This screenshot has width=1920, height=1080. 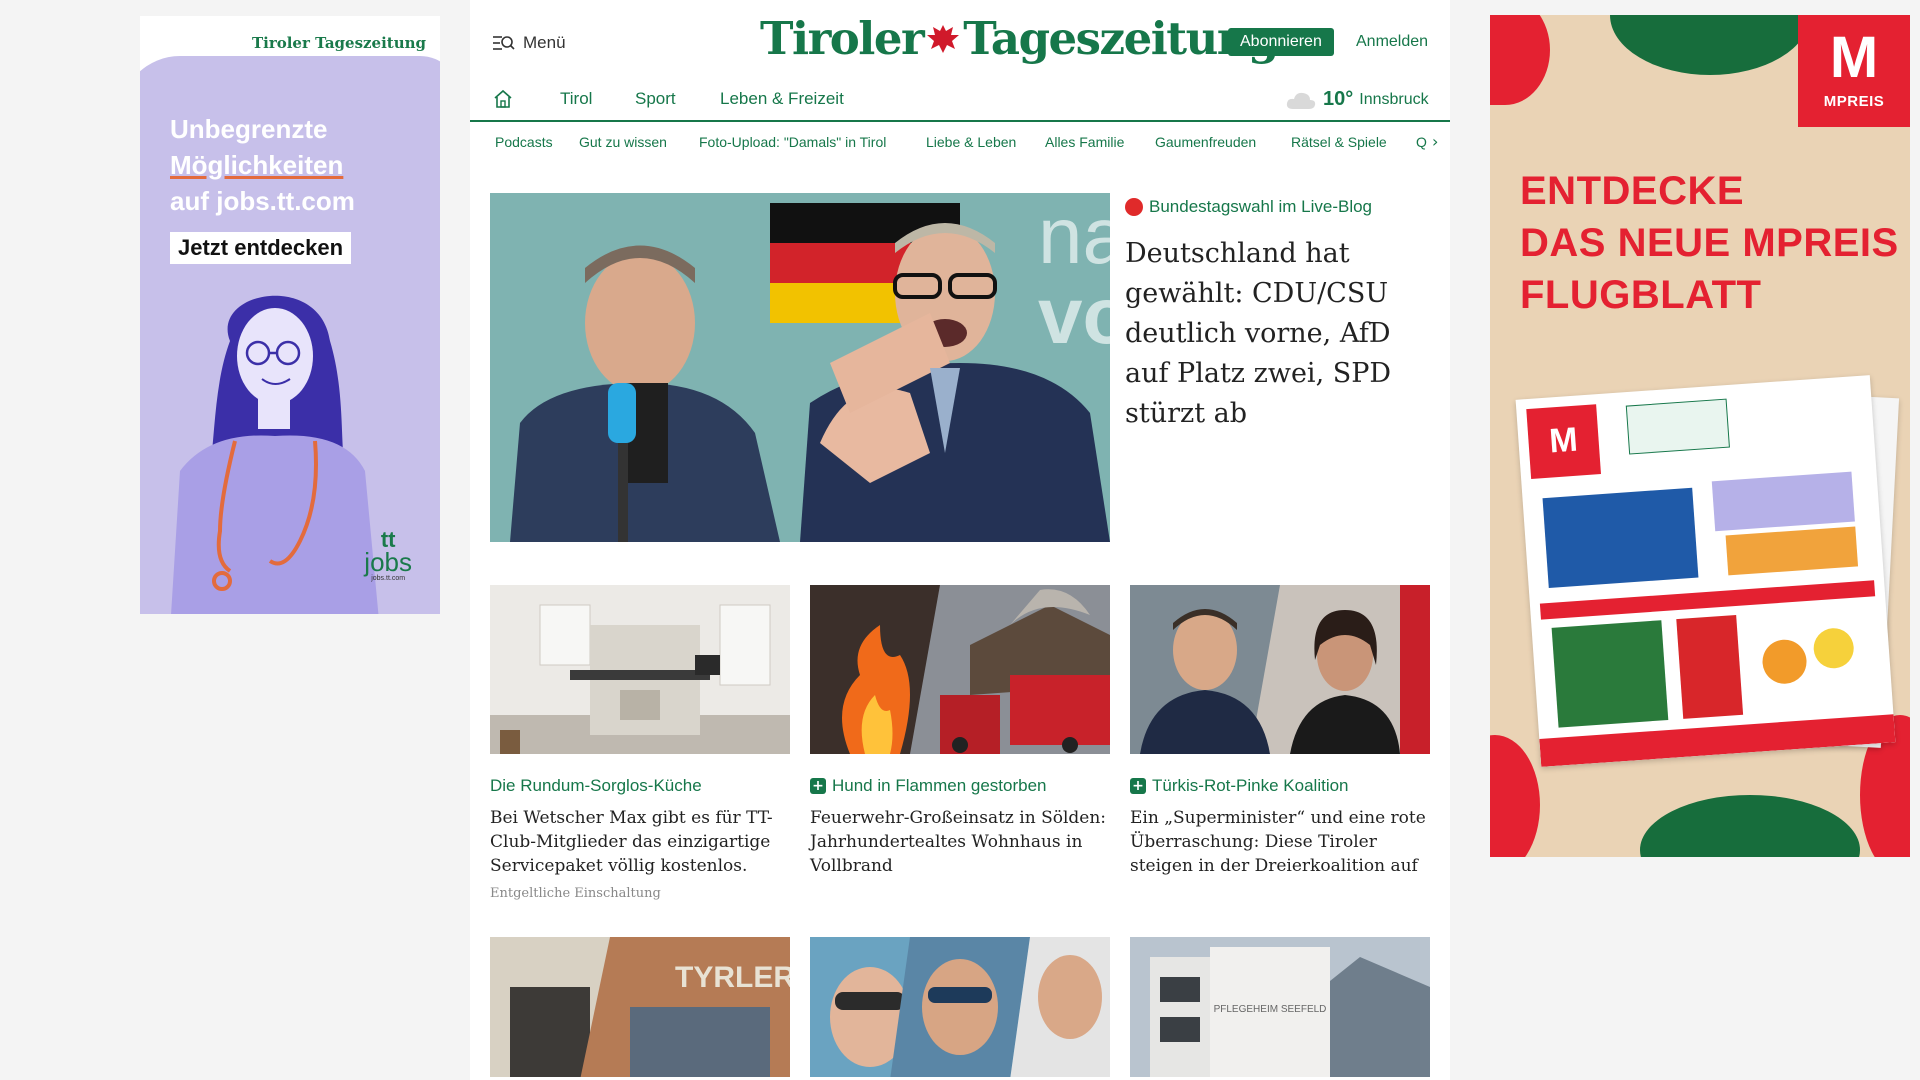 I want to click on mpreis-headline-line: ENTDECKE, so click(x=1632, y=191).